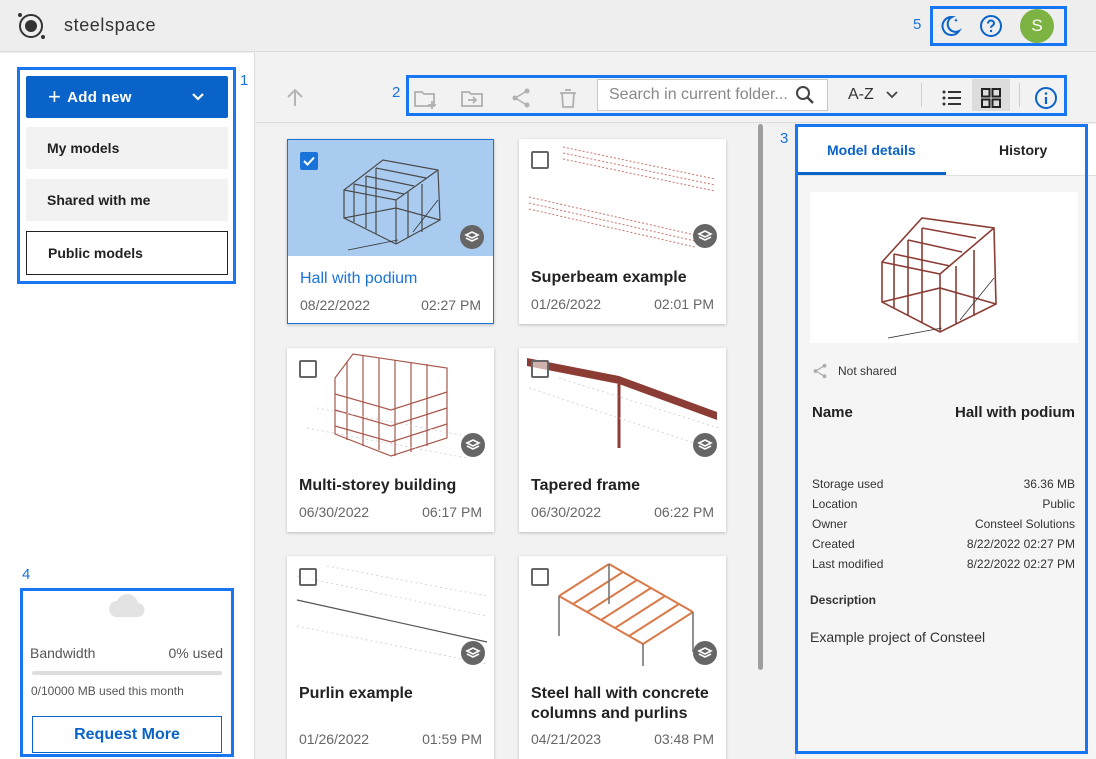 Image resolution: width=1096 pixels, height=759 pixels. Describe the element at coordinates (335, 305) in the screenshot. I see `model-date: 08/22/2022` at that location.